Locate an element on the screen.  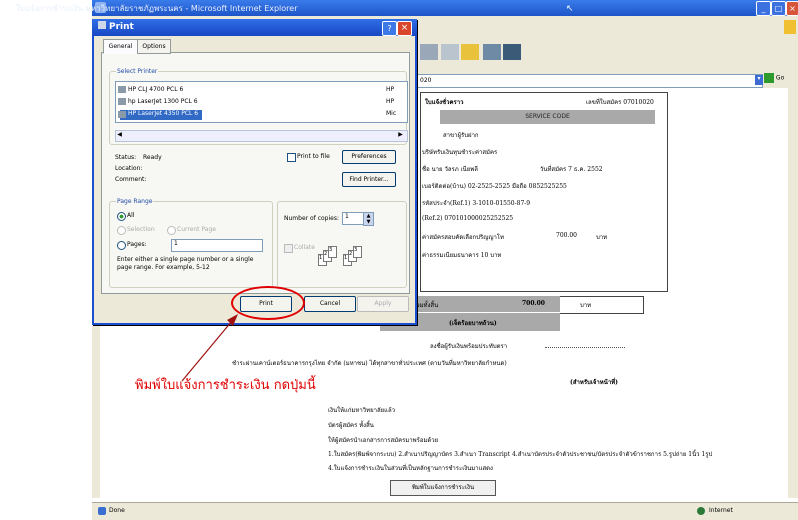
print-to-file-label: Print to file is located at coordinates (313, 156).